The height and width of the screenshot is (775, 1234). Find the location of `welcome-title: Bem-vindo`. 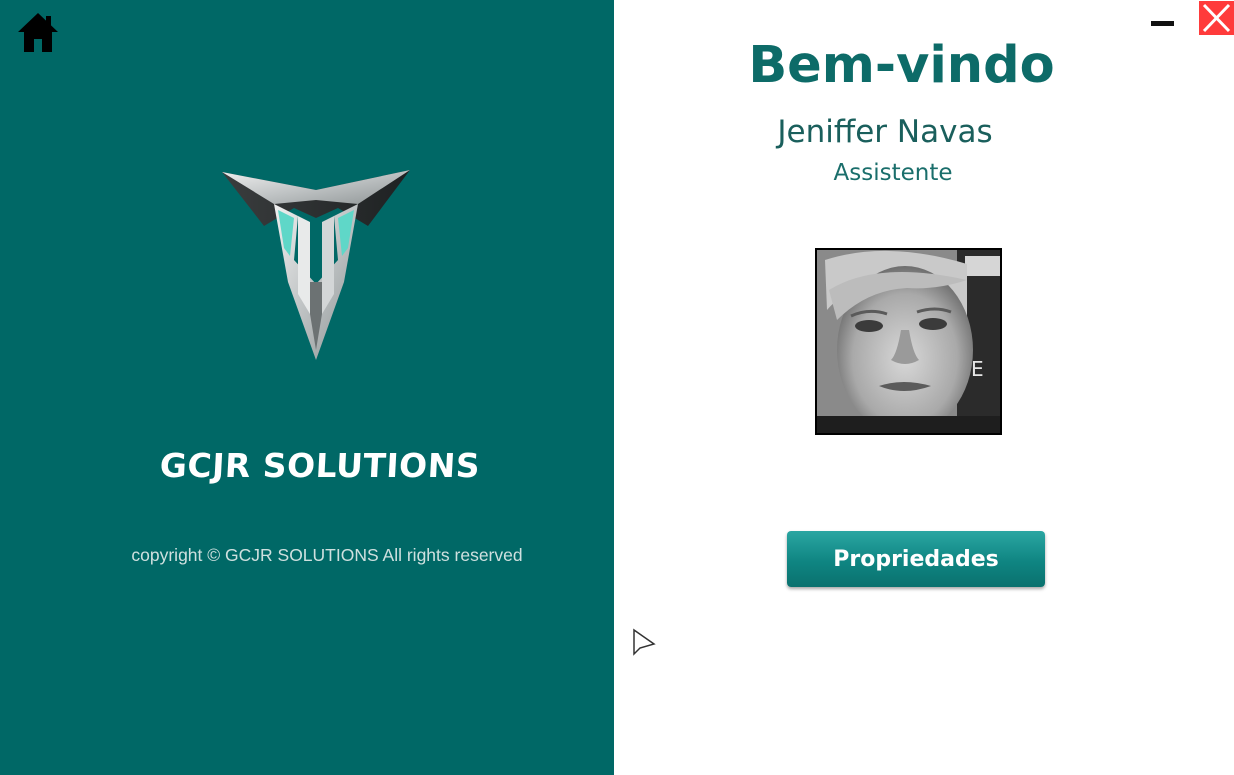

welcome-title: Bem-vindo is located at coordinates (901, 65).